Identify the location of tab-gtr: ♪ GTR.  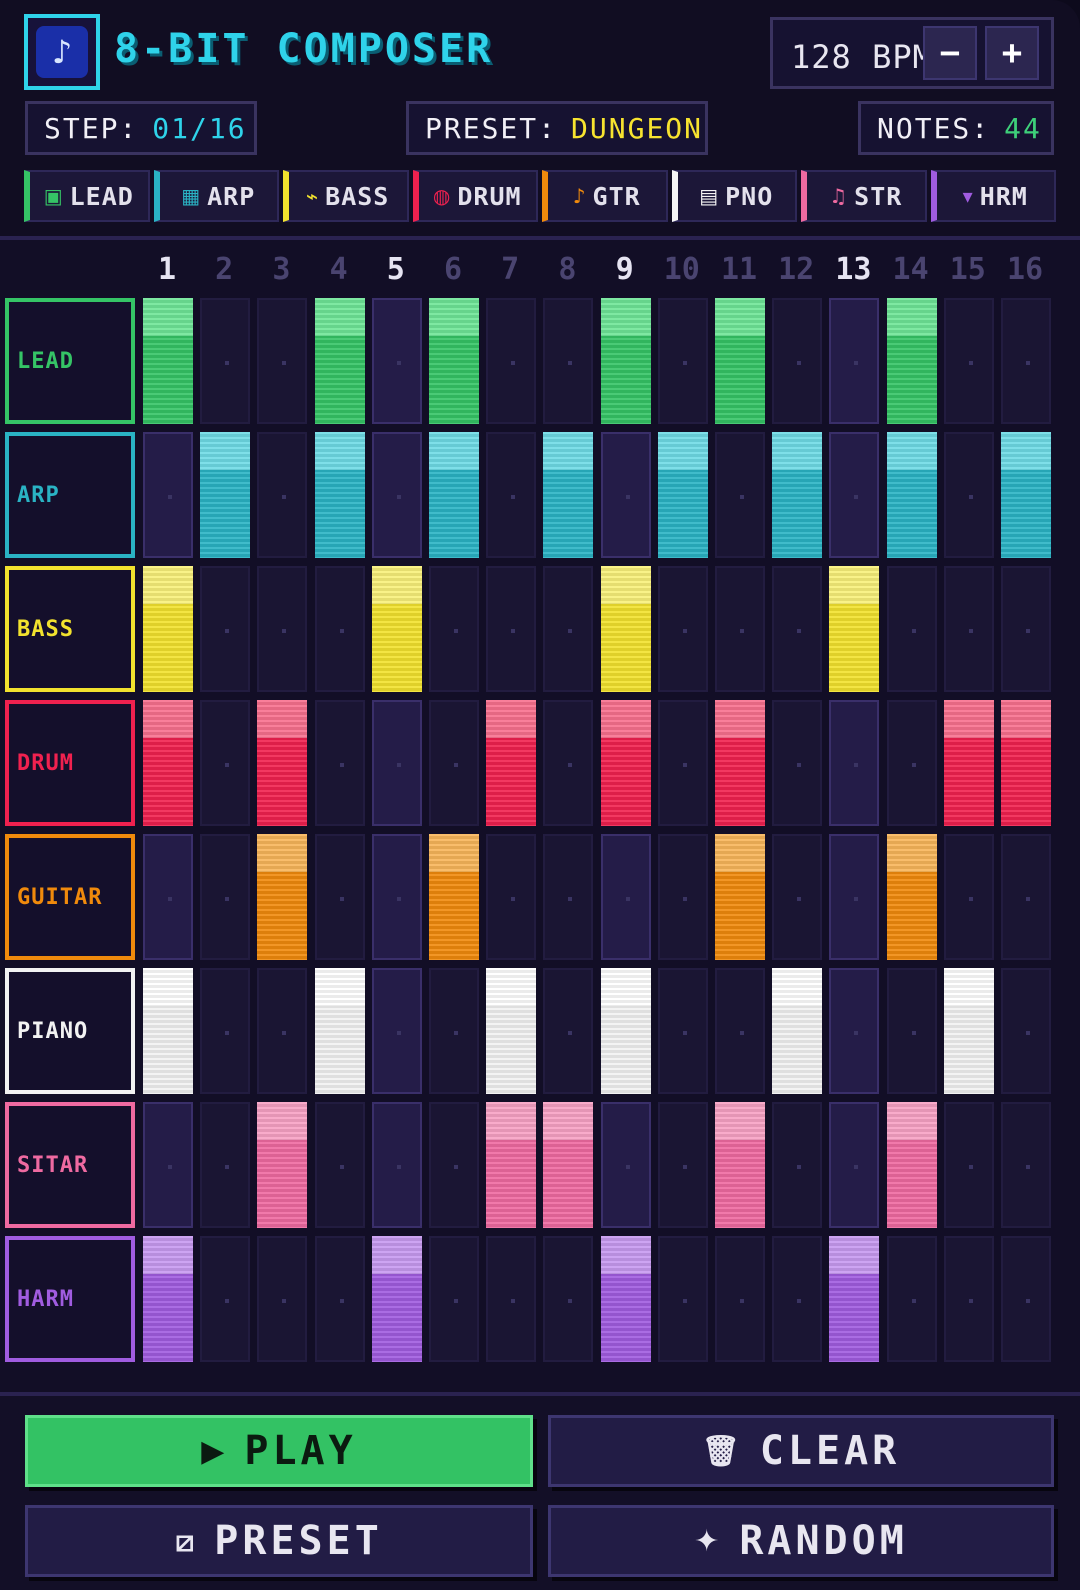
(605, 196).